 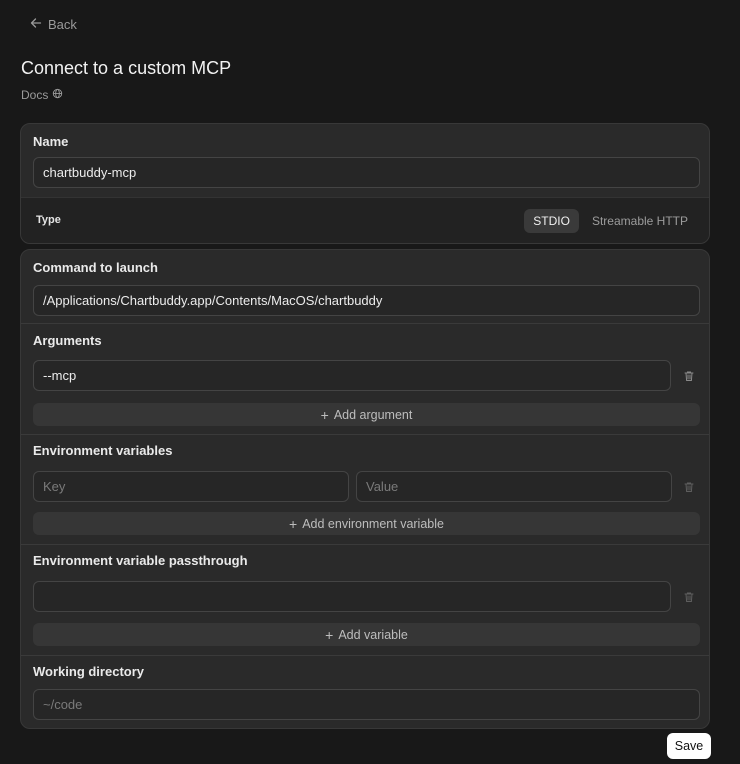 I want to click on arguments-label: Arguments, so click(x=67, y=340).